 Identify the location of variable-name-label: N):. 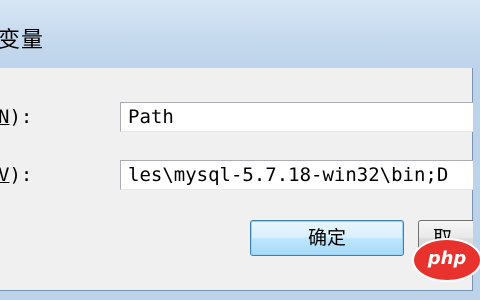
(16, 117).